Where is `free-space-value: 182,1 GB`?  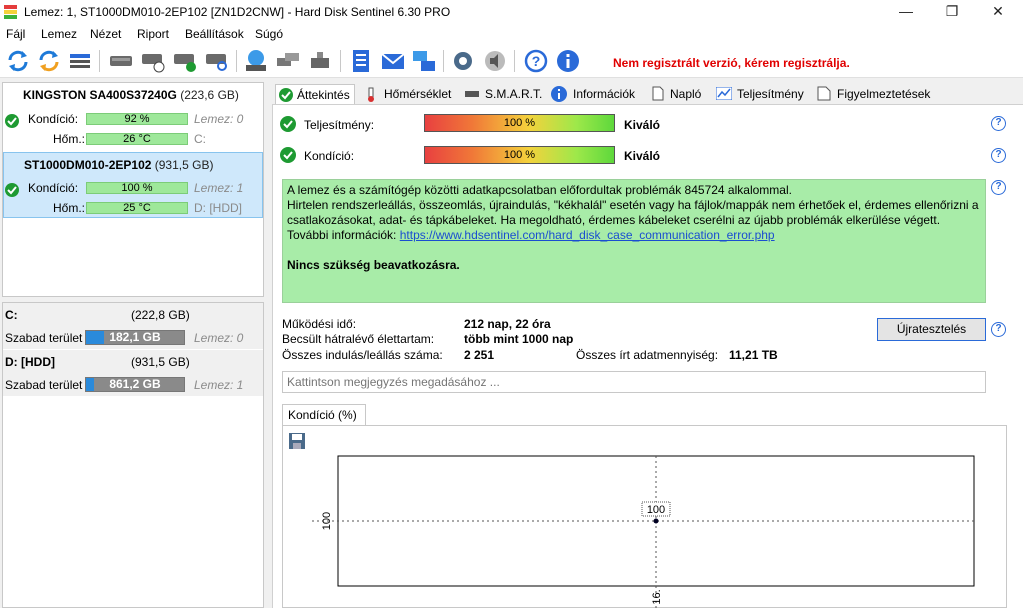
free-space-value: 182,1 GB is located at coordinates (135, 337).